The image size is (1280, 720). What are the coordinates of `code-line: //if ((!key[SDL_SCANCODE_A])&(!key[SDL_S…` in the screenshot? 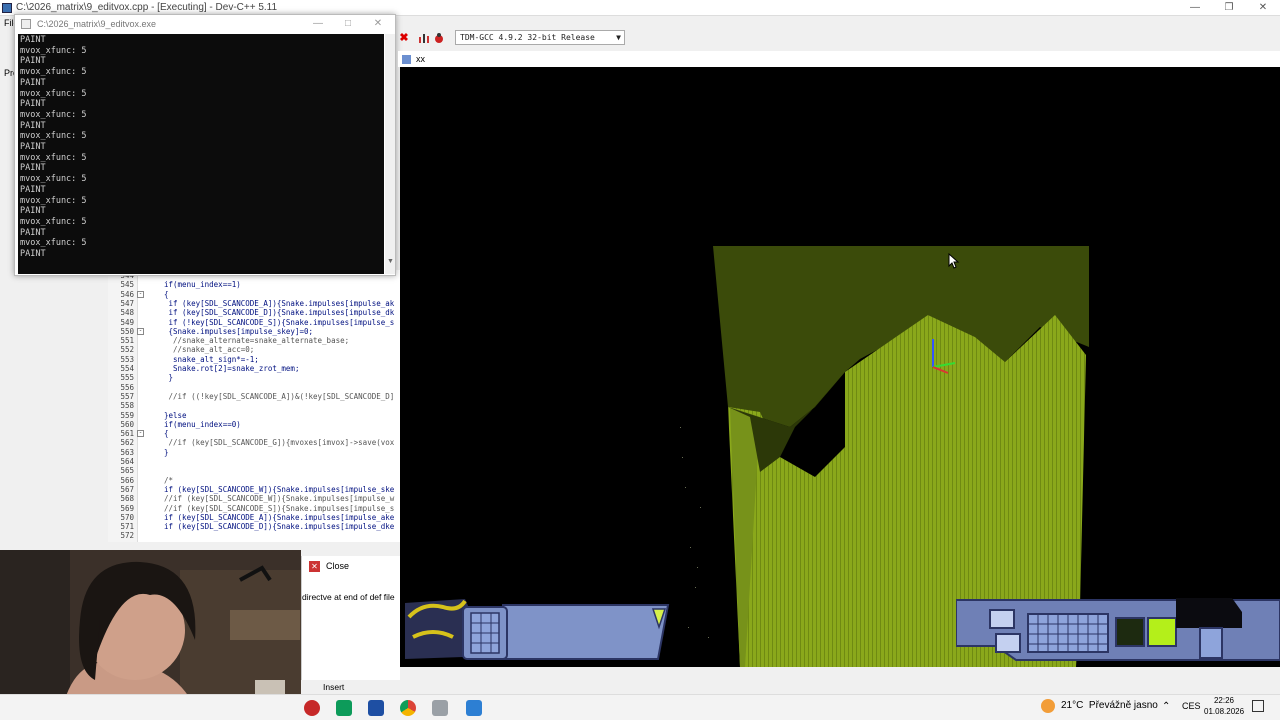 It's located at (279, 396).